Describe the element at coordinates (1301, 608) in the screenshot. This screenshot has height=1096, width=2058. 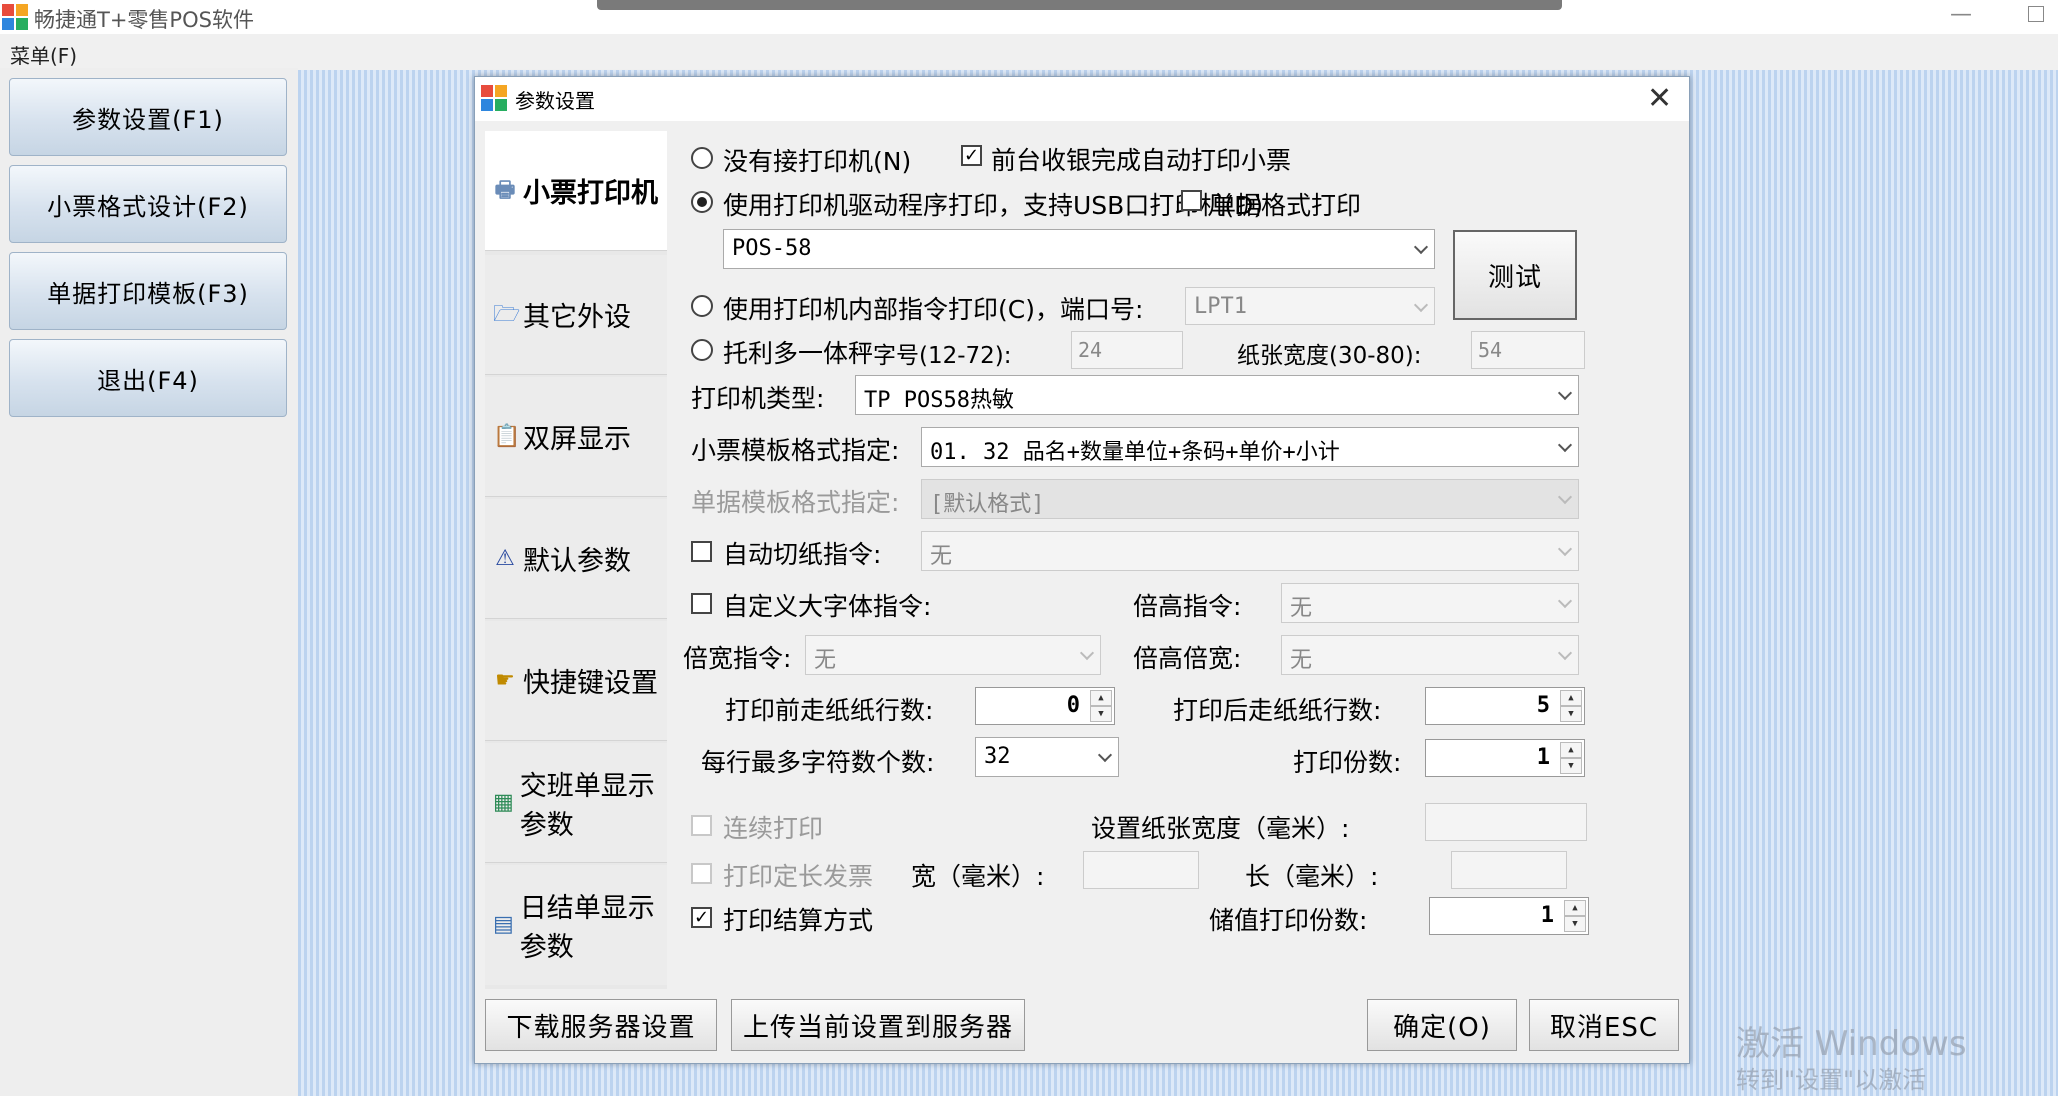
I see `double-height-value: 无` at that location.